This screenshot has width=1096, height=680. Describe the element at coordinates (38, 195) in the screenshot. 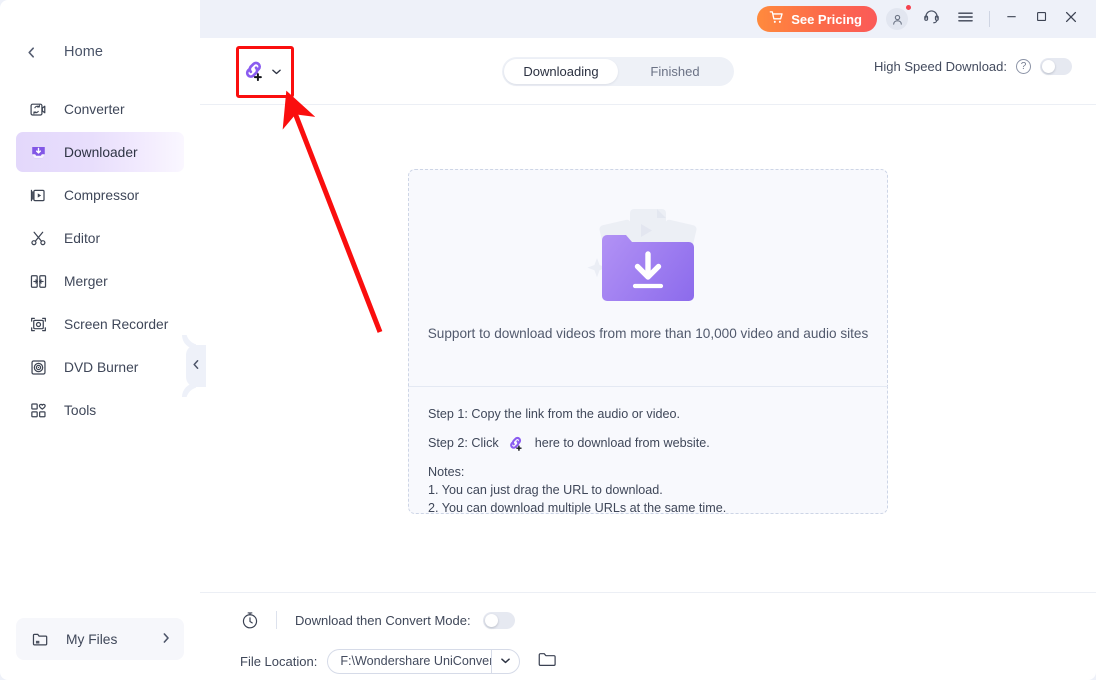

I see `compressor-icon` at that location.